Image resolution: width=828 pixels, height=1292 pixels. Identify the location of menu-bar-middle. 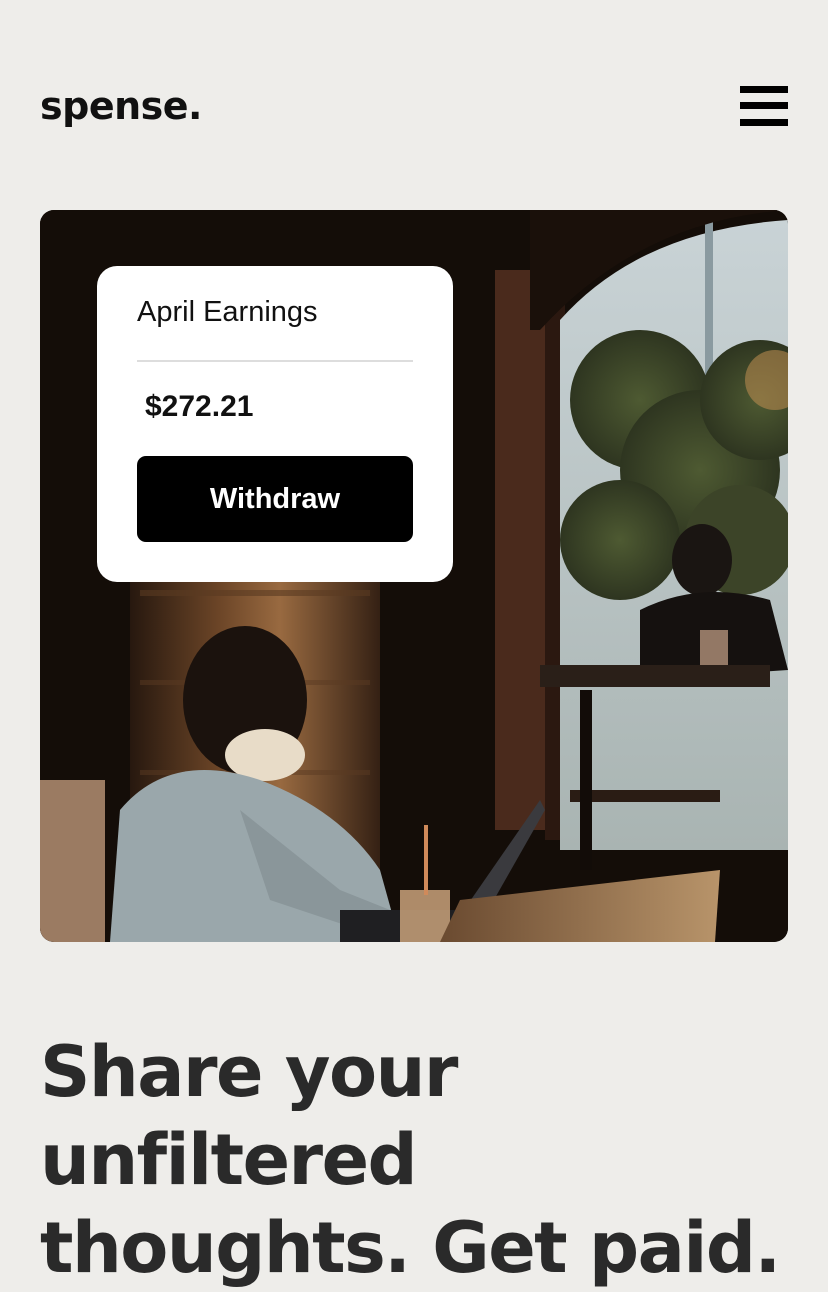
(764, 105).